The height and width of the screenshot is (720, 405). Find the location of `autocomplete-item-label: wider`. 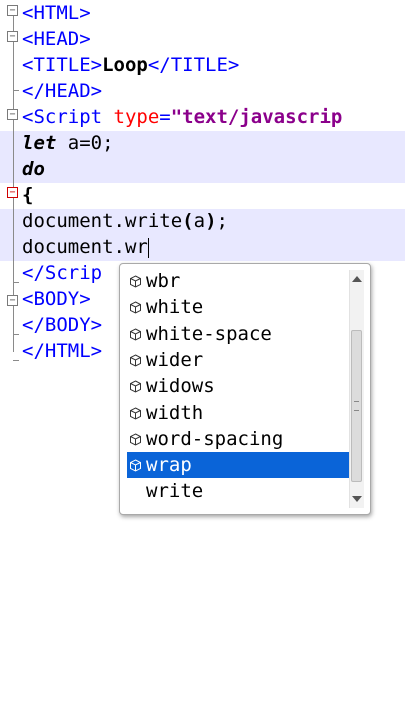

autocomplete-item-label: wider is located at coordinates (175, 359).